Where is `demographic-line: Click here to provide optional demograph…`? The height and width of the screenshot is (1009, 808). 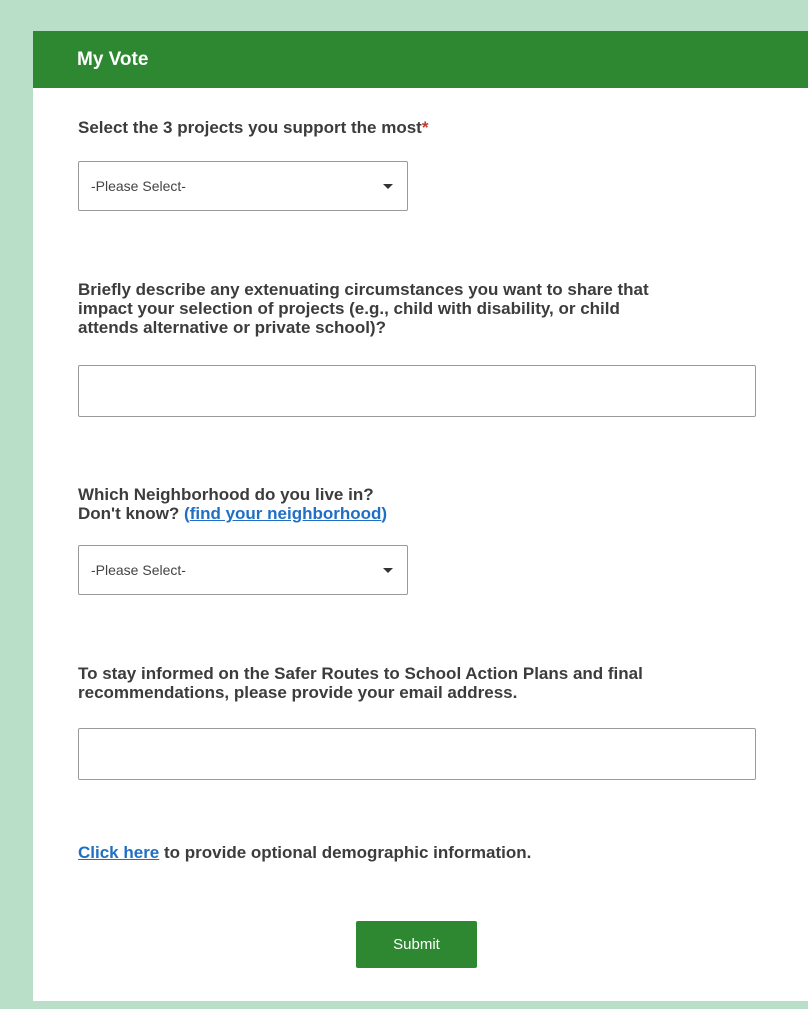 demographic-line: Click here to provide optional demograph… is located at coordinates (423, 852).